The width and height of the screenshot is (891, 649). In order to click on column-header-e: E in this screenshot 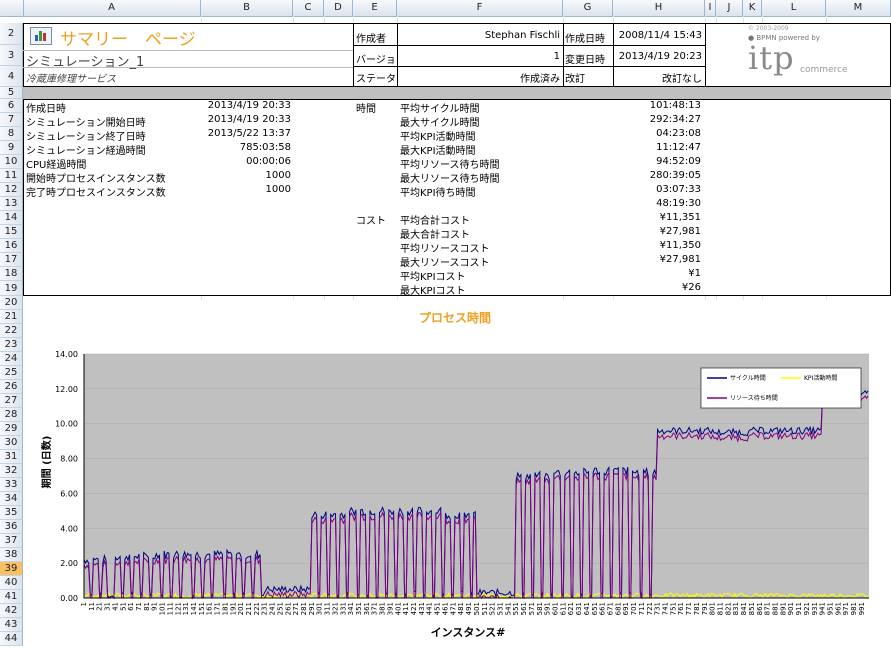, I will do `click(375, 8)`.